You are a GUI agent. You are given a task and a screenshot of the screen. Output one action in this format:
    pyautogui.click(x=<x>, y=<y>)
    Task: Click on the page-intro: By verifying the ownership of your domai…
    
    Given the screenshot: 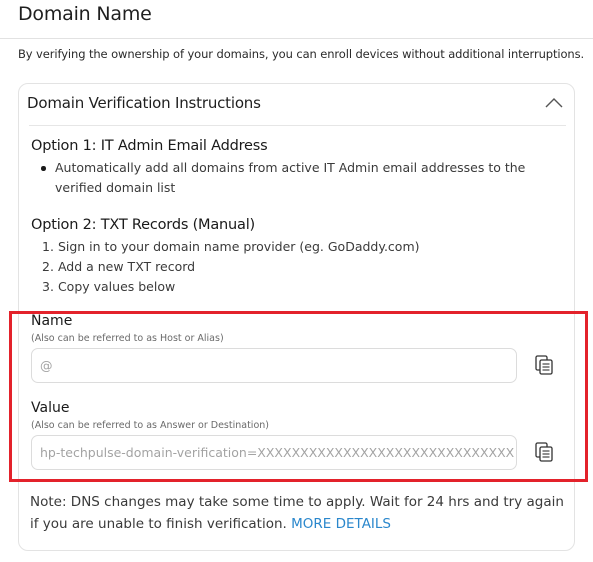 What is the action you would take?
    pyautogui.click(x=301, y=54)
    